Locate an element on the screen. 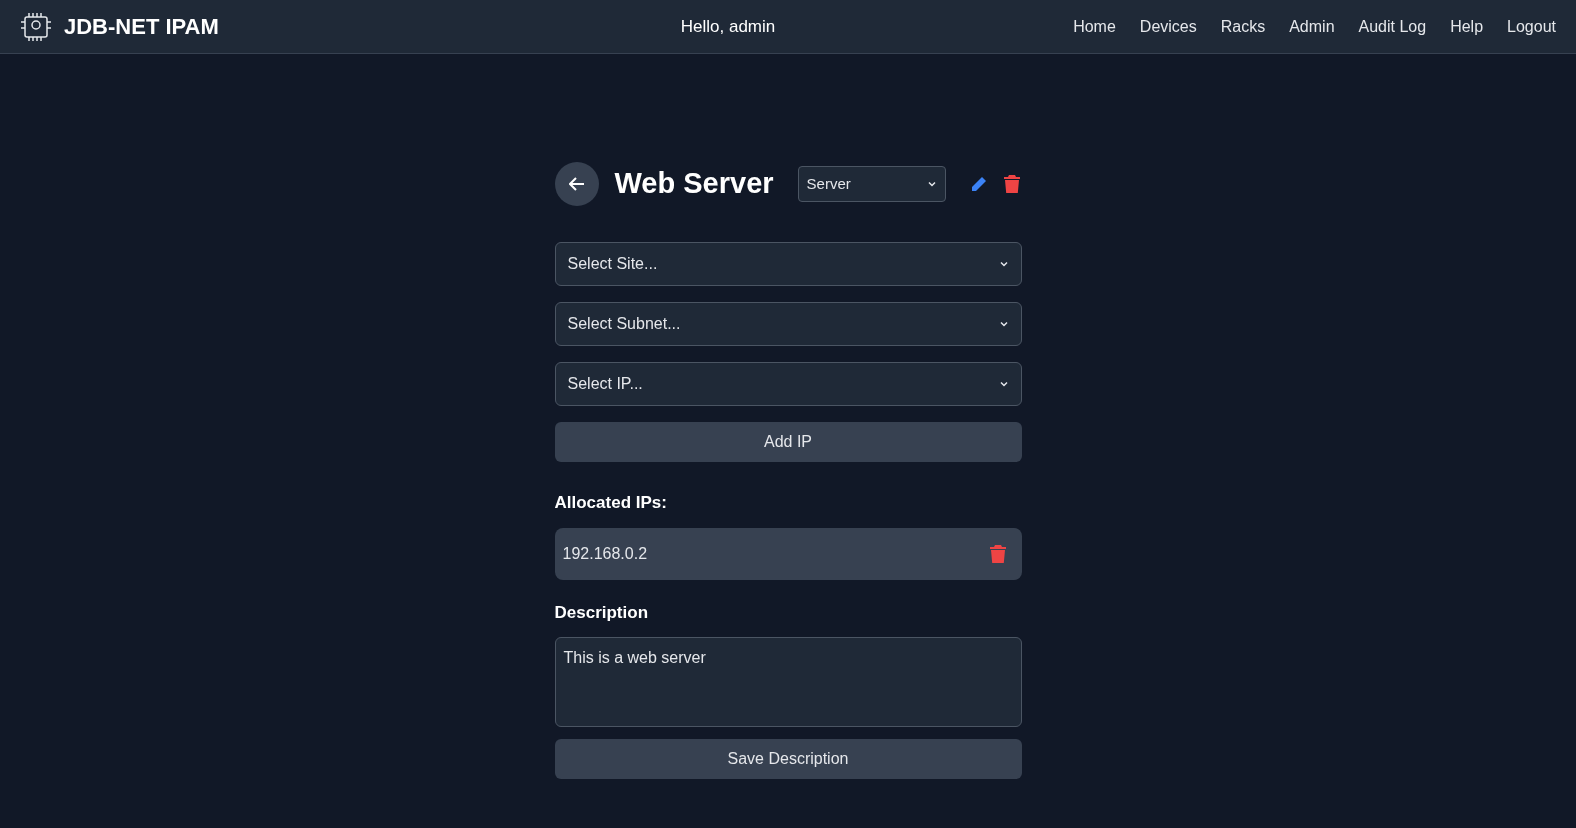 Image resolution: width=1576 pixels, height=828 pixels. back-button is located at coordinates (576, 184).